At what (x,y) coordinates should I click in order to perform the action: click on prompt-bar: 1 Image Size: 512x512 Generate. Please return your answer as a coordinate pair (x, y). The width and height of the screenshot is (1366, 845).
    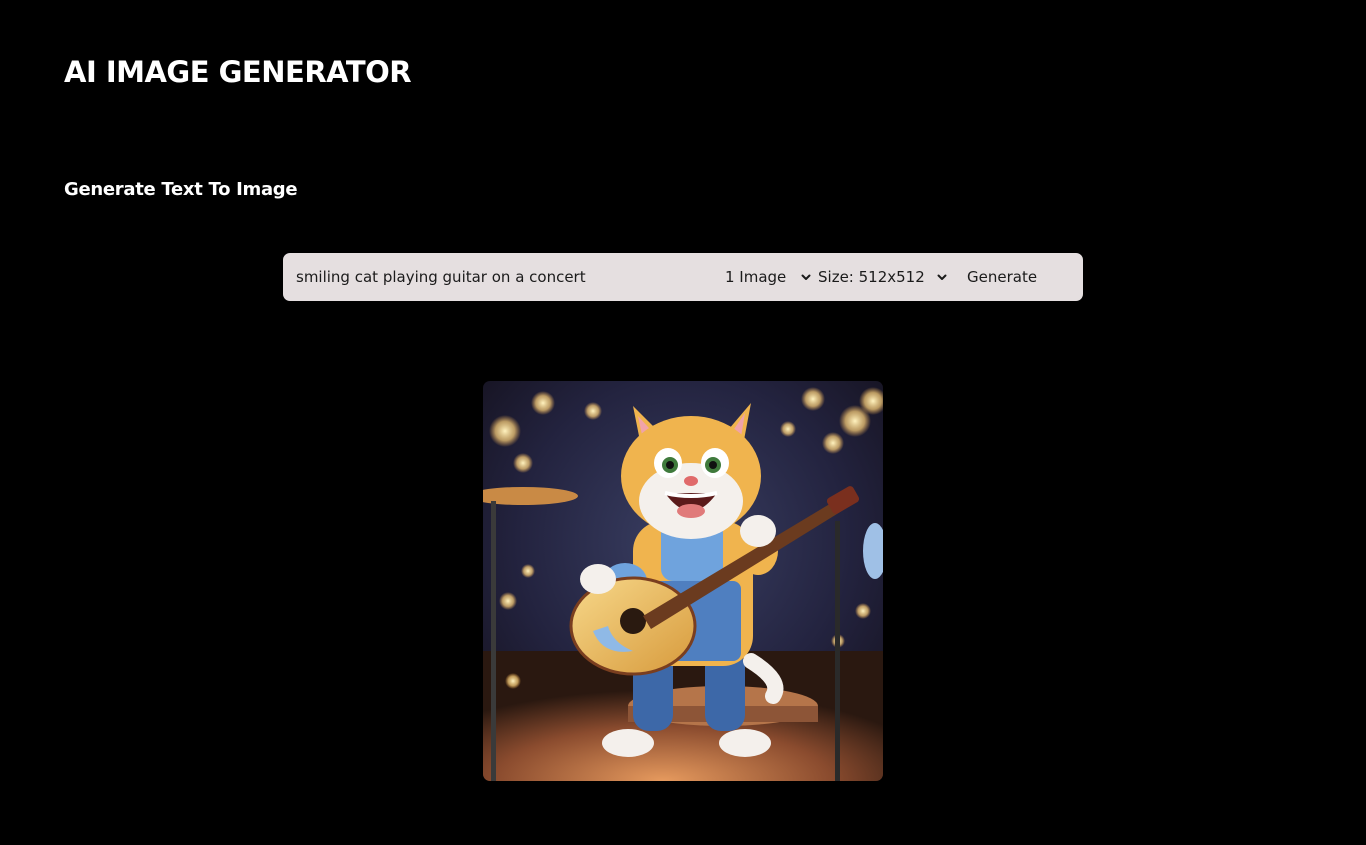
    Looking at the image, I should click on (683, 277).